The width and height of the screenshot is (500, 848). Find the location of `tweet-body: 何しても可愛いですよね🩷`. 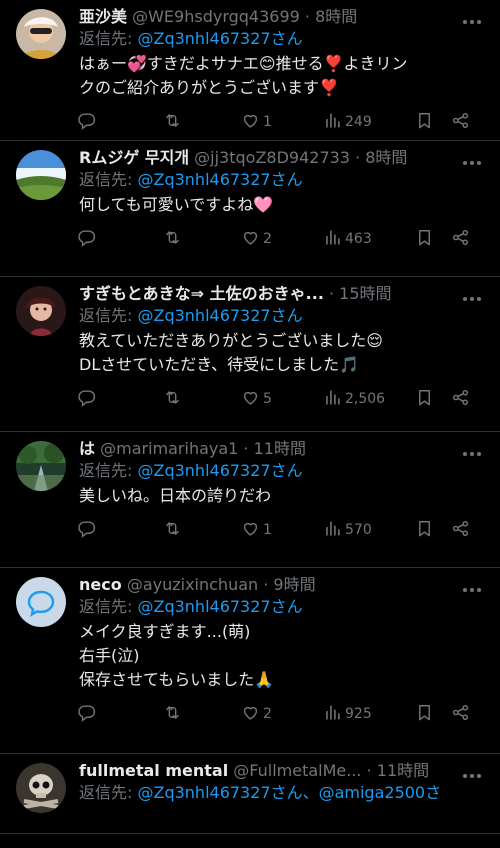

tweet-body: 何しても可愛いですよね🩷 is located at coordinates (282, 205).